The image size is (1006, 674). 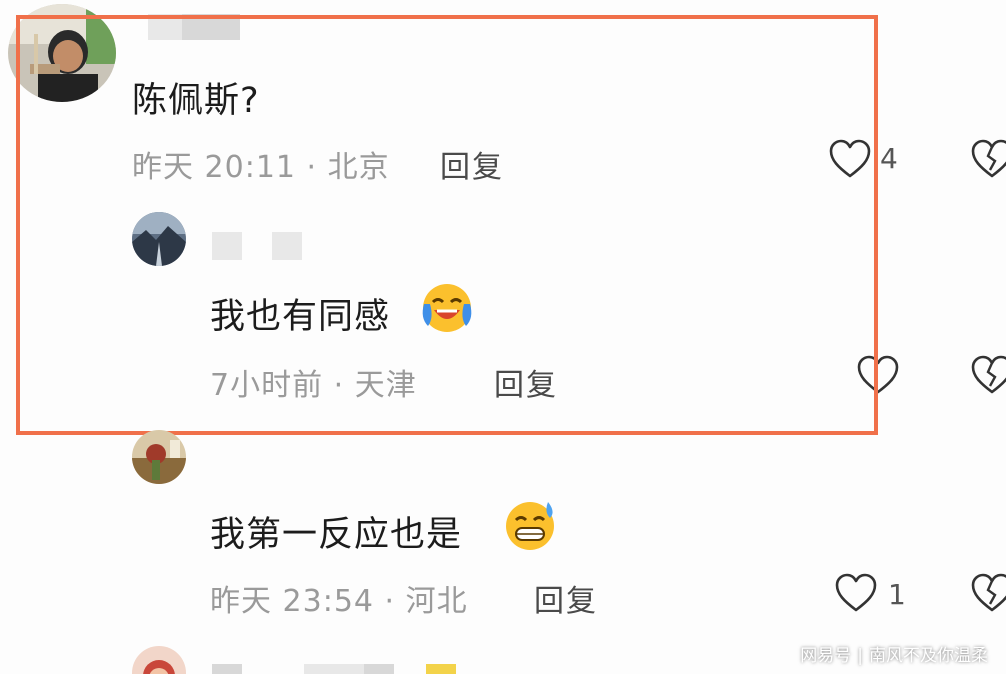 What do you see at coordinates (292, 601) in the screenshot?
I see `comment-time: 昨天 23:54` at bounding box center [292, 601].